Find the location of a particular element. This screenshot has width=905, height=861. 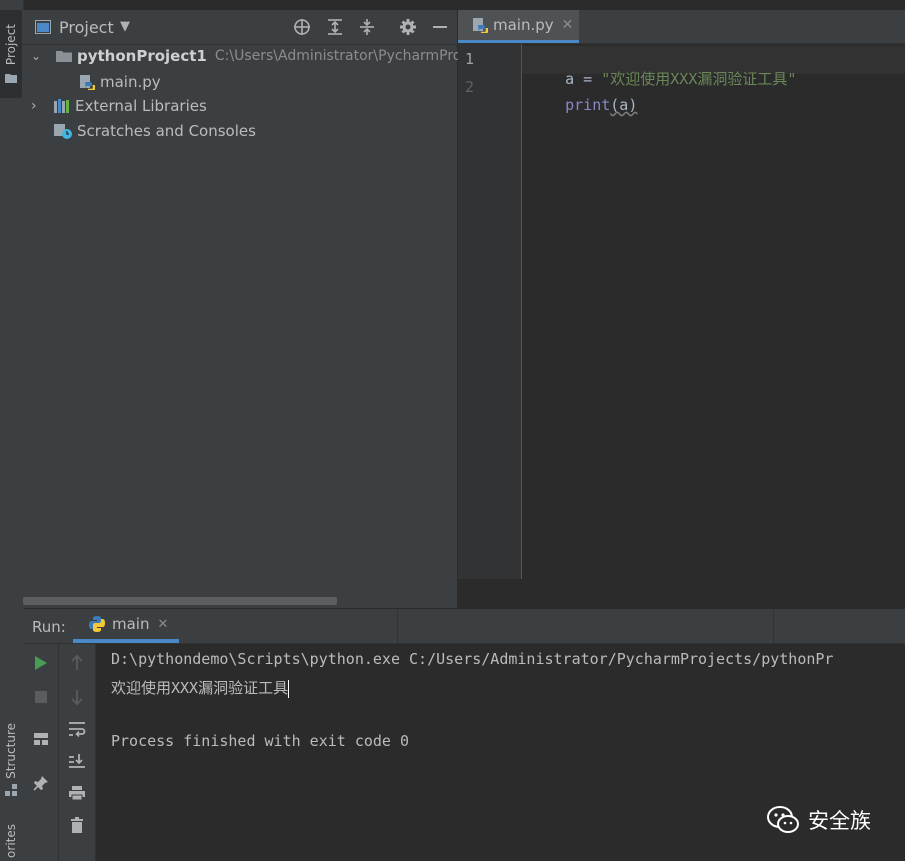

horizontal-scrollbar is located at coordinates (180, 601).